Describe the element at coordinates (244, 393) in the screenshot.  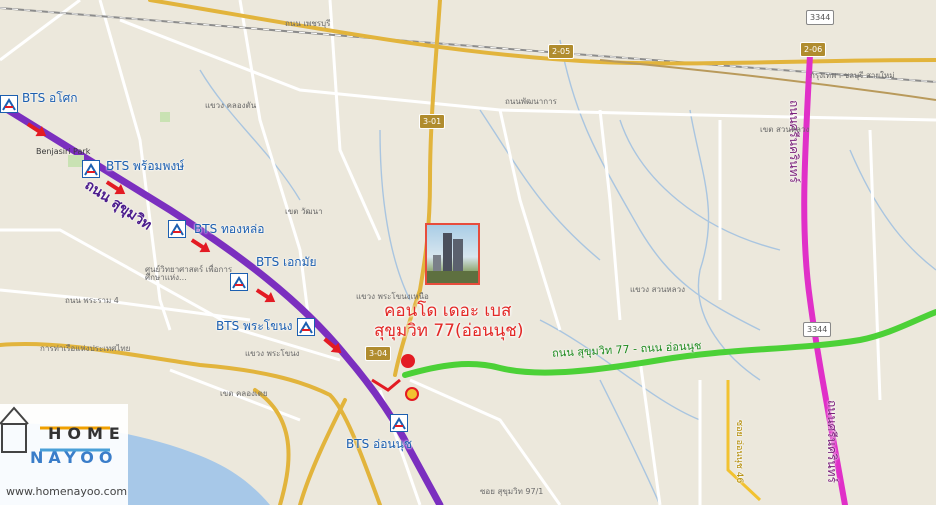
I see `label-khlong-toei: เขต คลองเตย` at that location.